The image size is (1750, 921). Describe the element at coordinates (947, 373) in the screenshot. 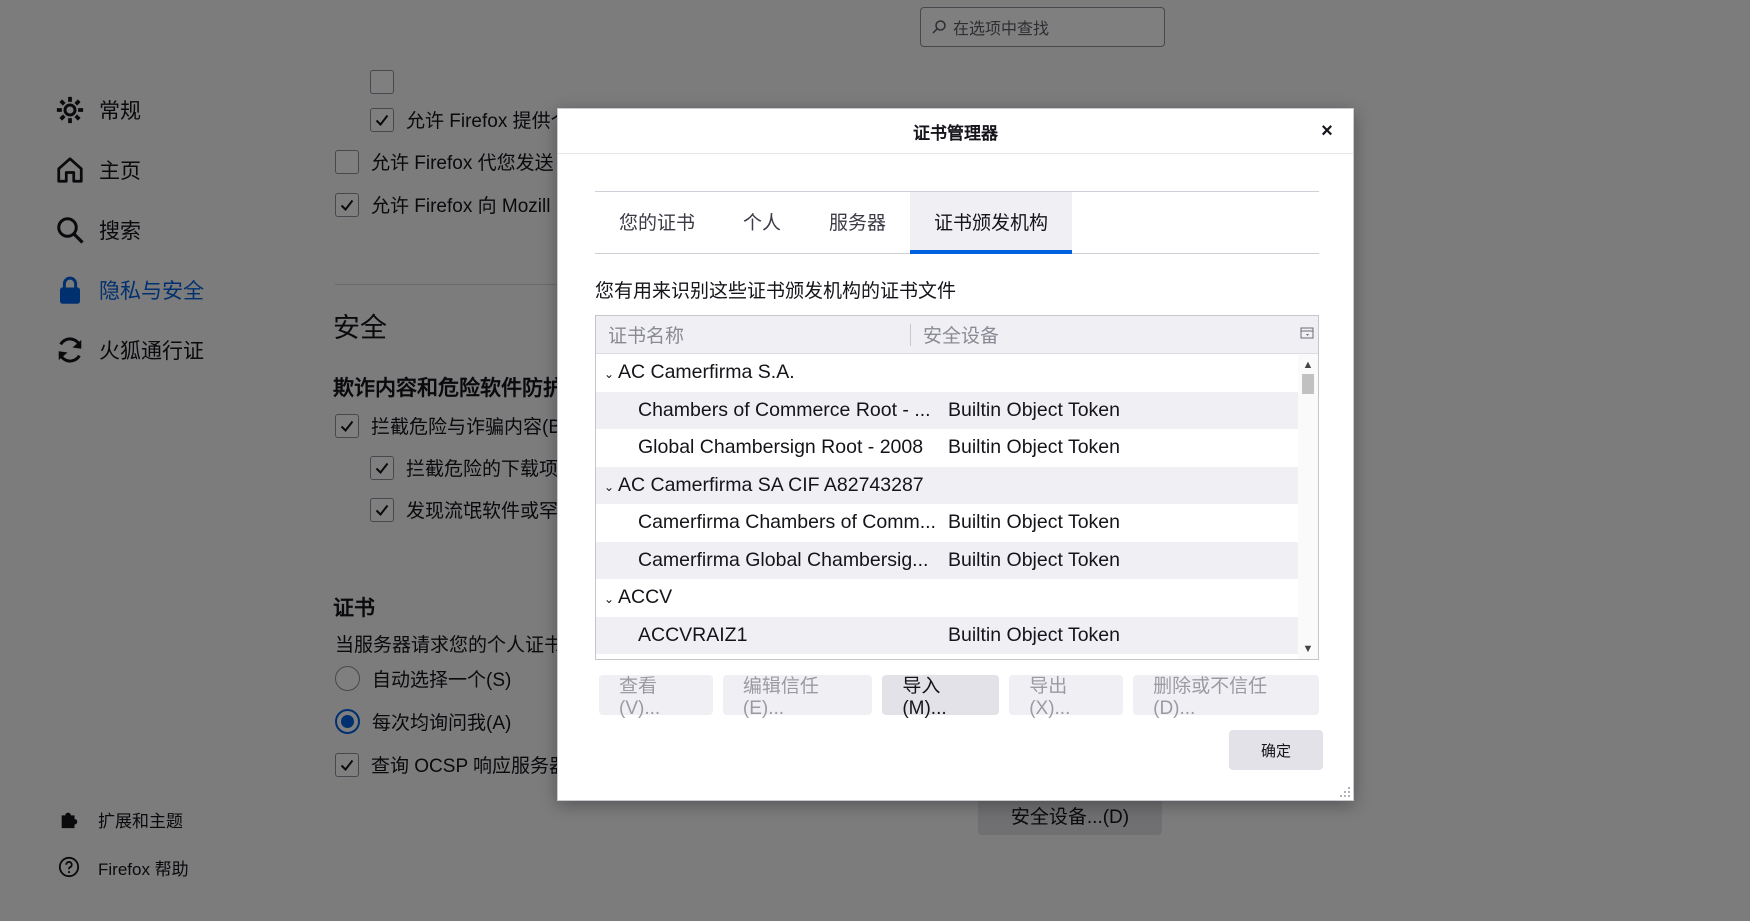

I see `tree-row-group: ⌄ AC Camerfirma S.A.` at that location.